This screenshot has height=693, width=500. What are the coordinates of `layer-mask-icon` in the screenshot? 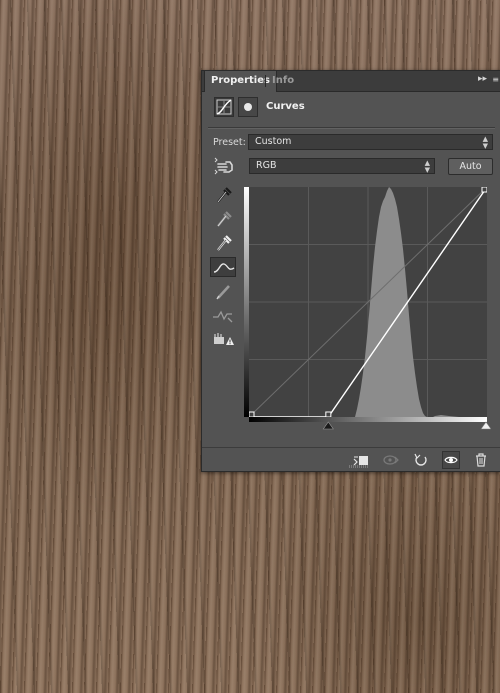 It's located at (248, 107).